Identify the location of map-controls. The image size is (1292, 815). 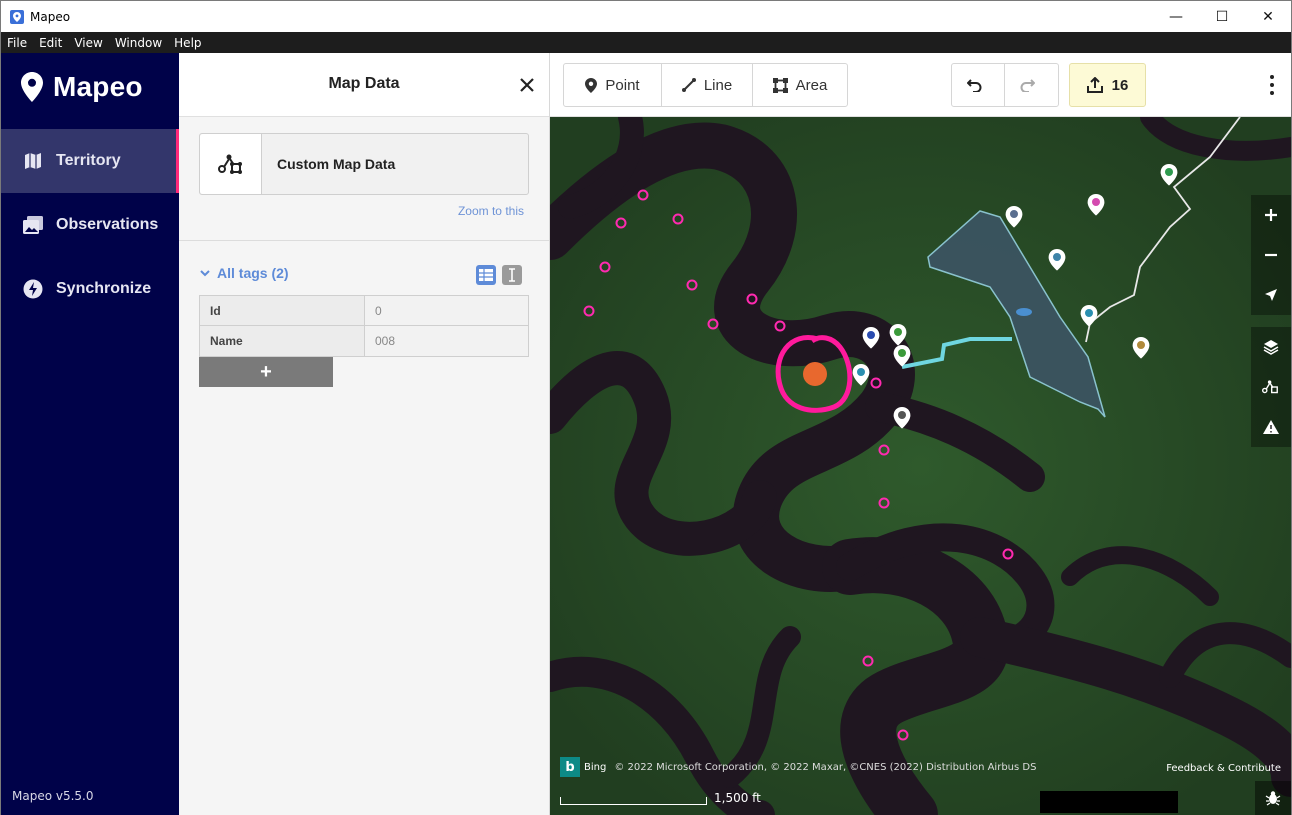
(1271, 325).